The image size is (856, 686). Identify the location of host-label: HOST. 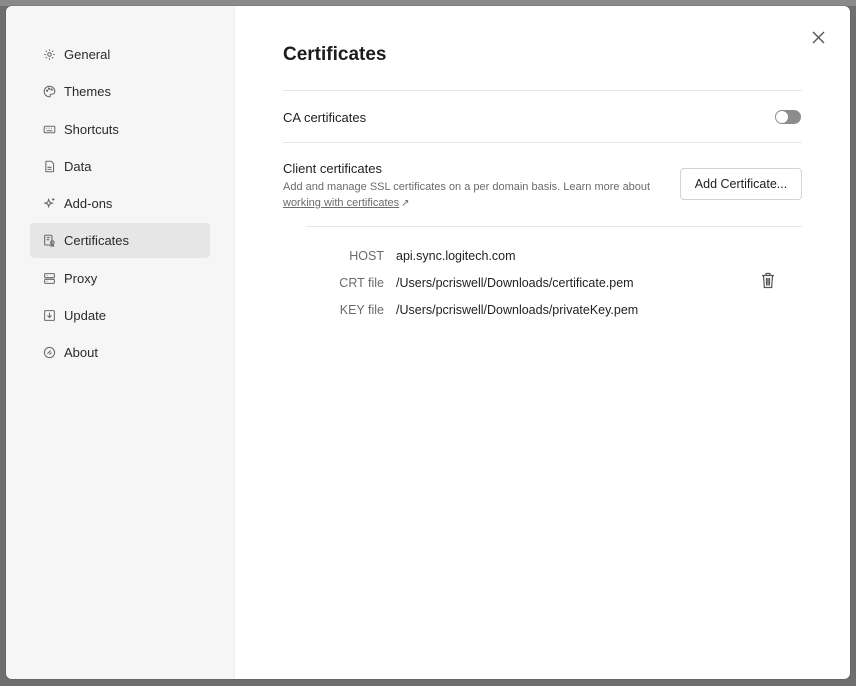
(366, 255).